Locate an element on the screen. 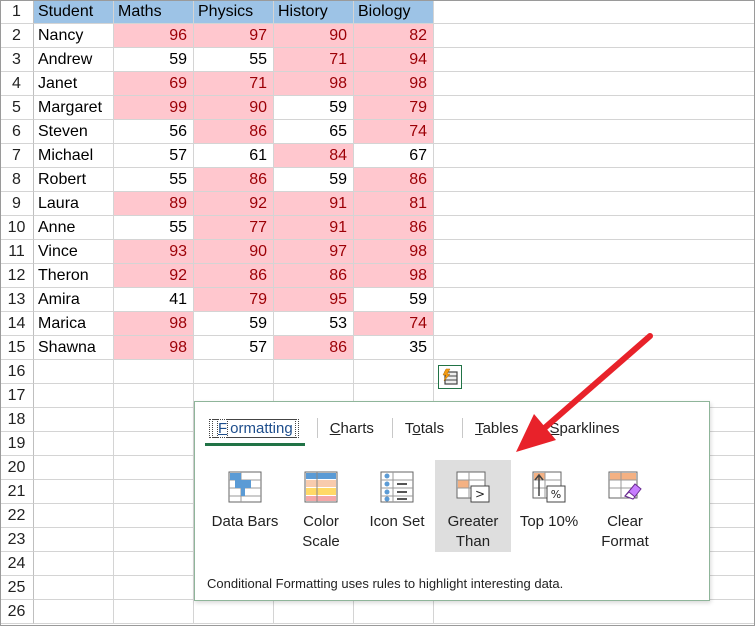 The width and height of the screenshot is (755, 626). row-header: 14 is located at coordinates (17, 324).